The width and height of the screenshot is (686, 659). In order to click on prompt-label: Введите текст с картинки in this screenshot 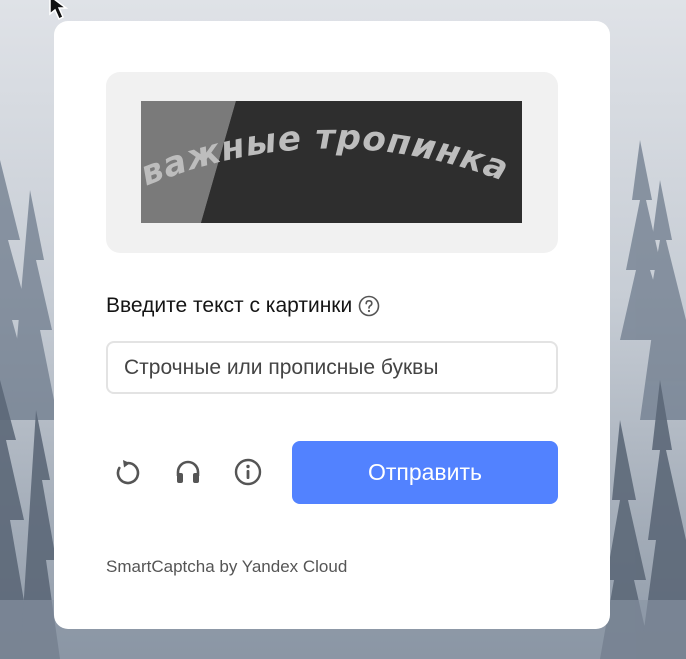, I will do `click(229, 305)`.